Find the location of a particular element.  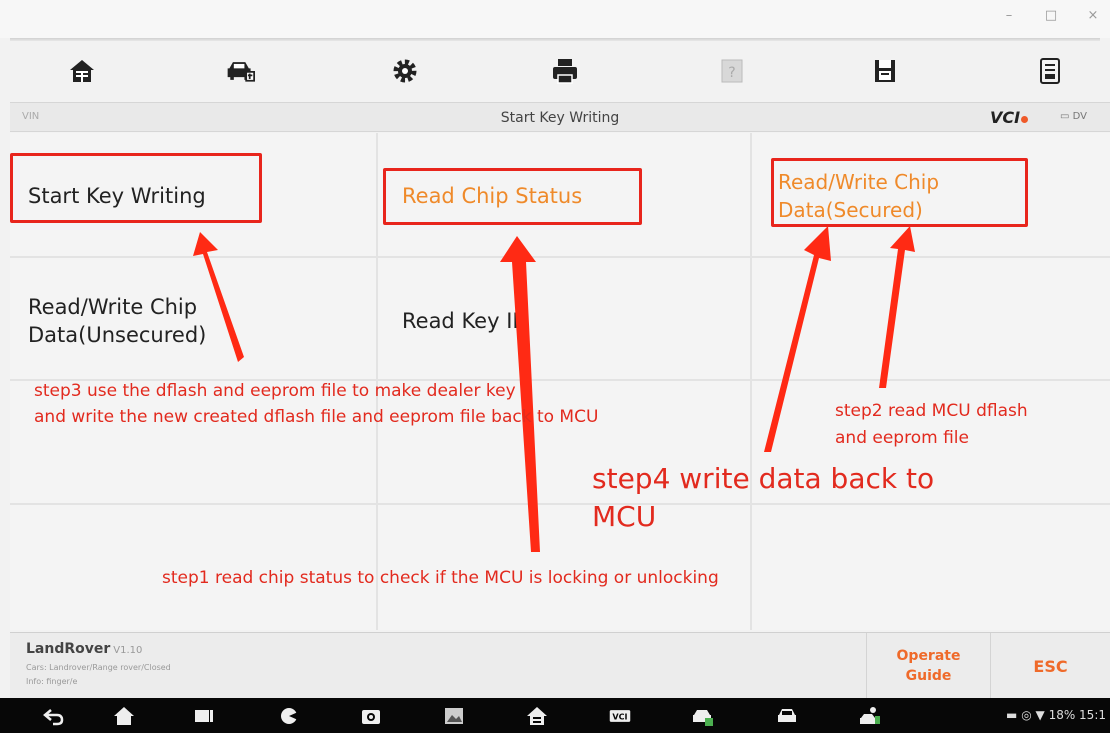

person-car-icon is located at coordinates (870, 716).